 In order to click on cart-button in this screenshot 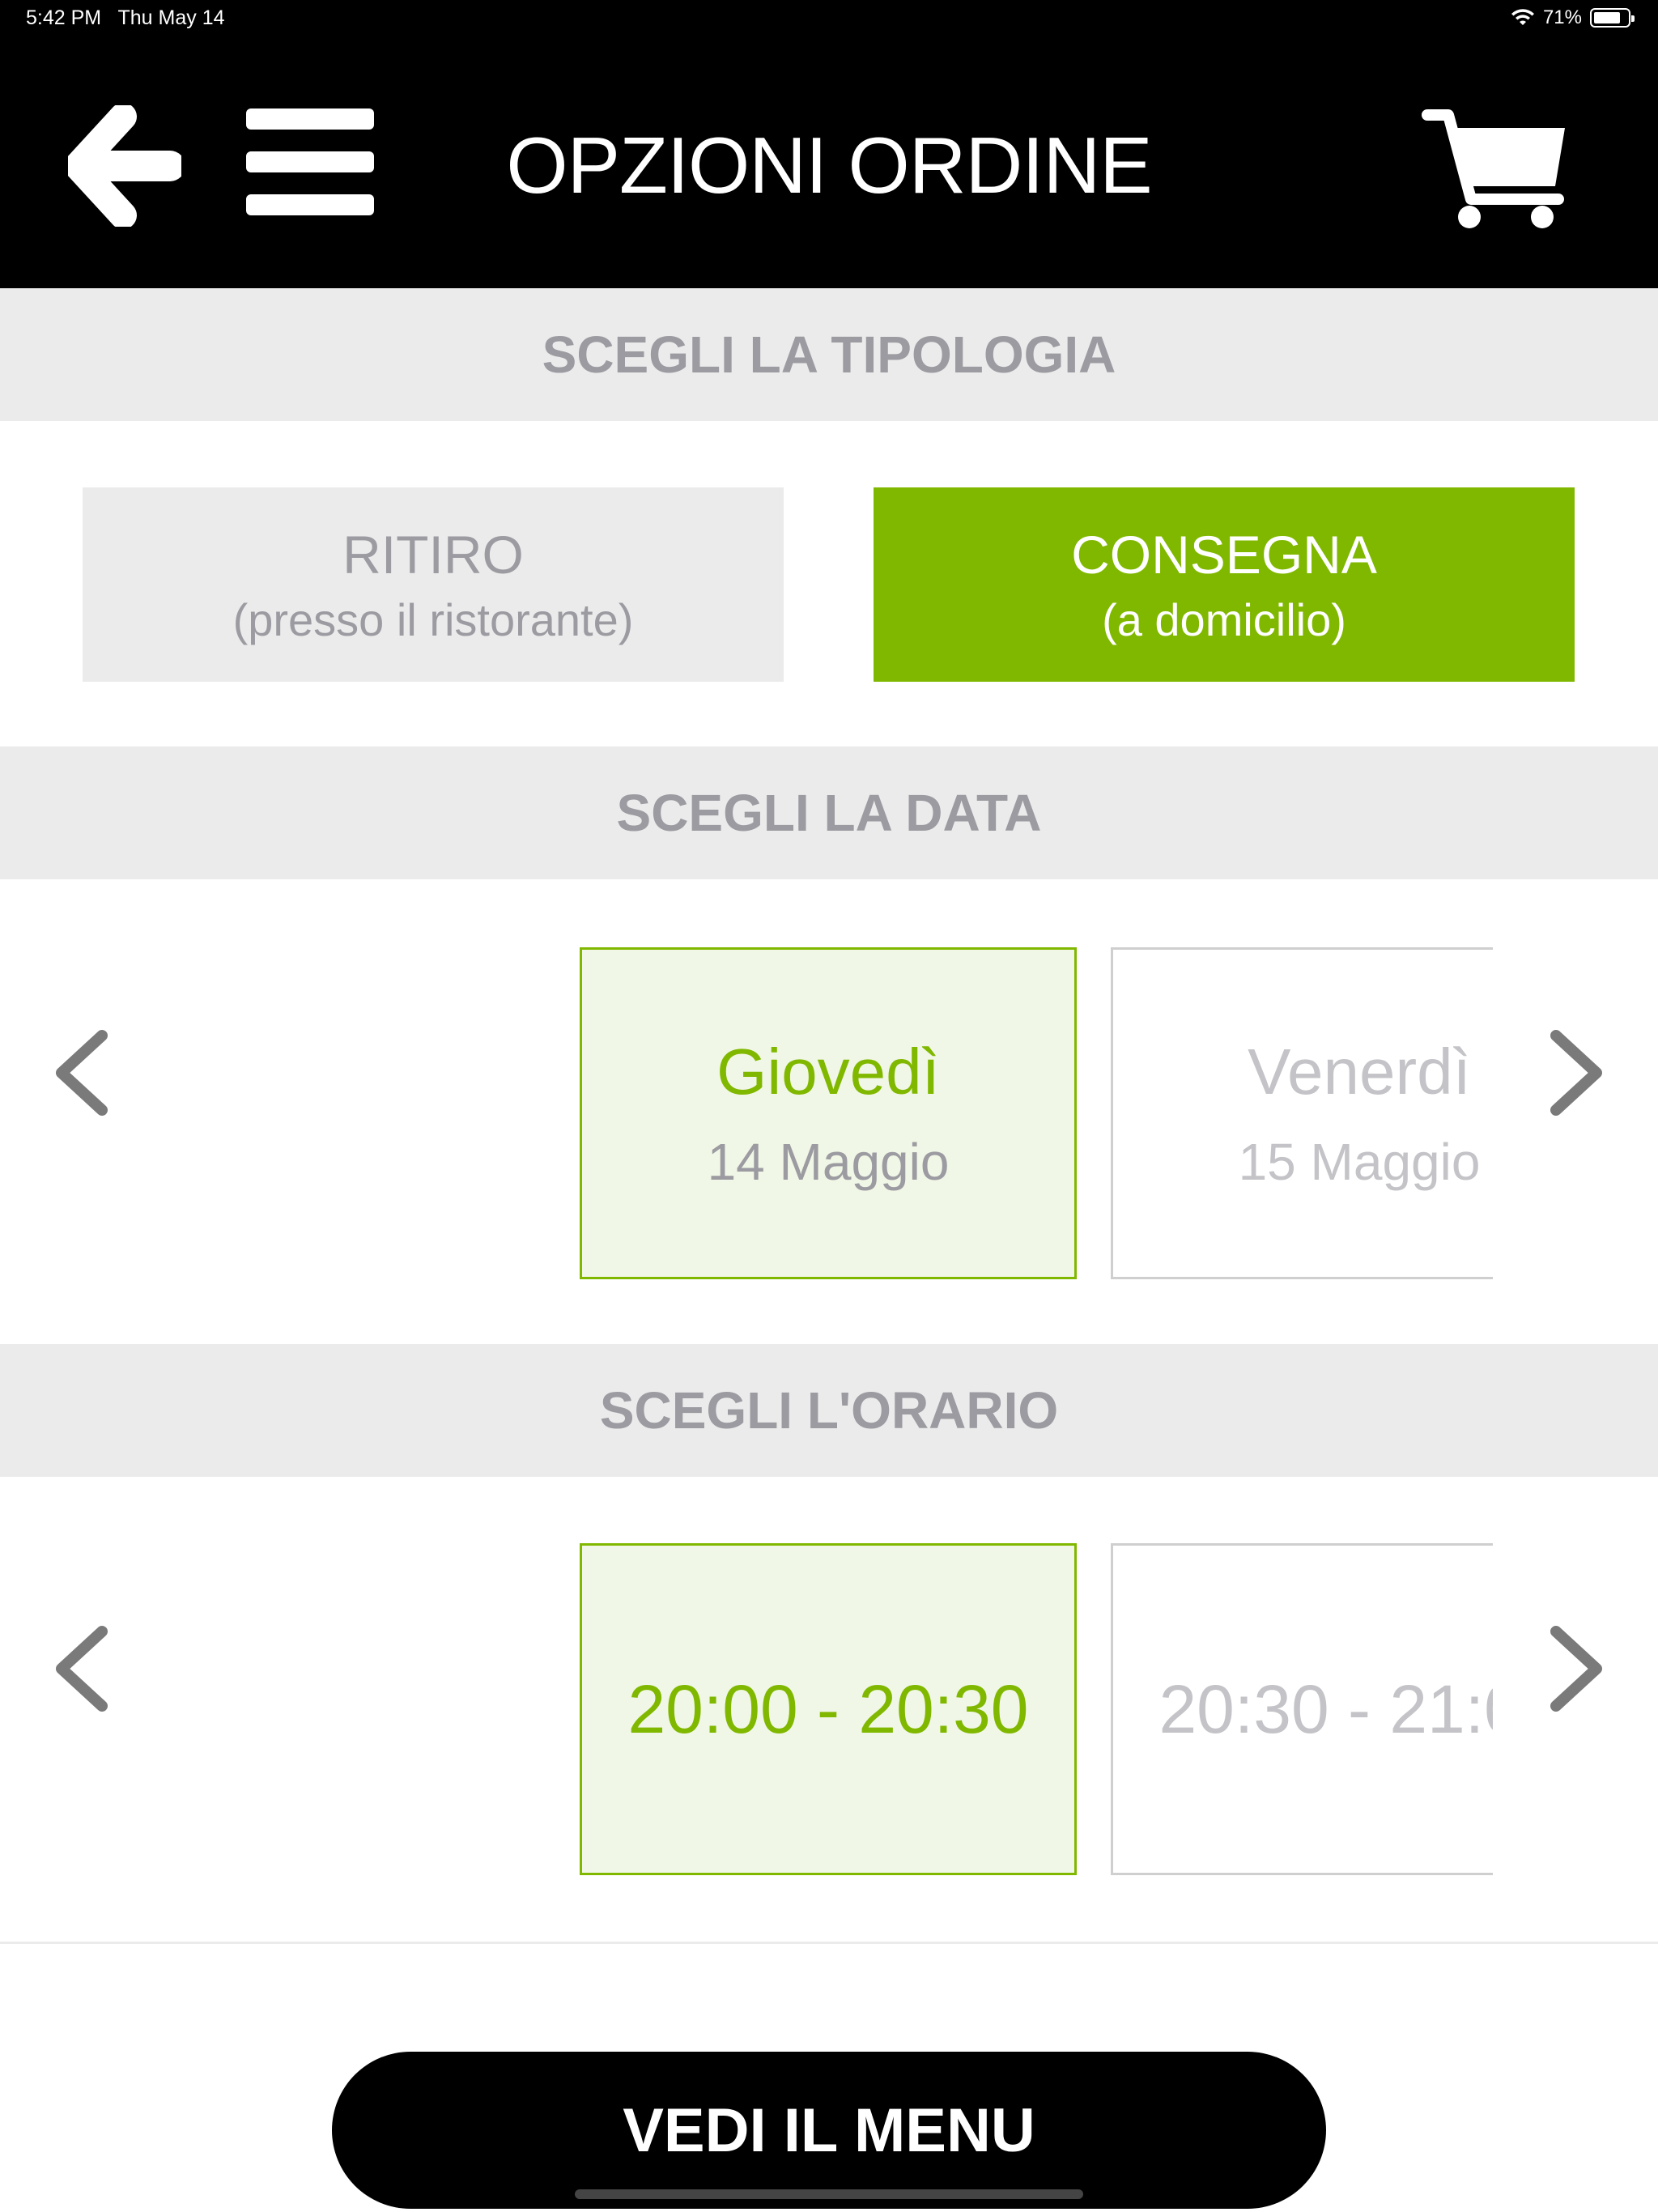, I will do `click(1496, 168)`.